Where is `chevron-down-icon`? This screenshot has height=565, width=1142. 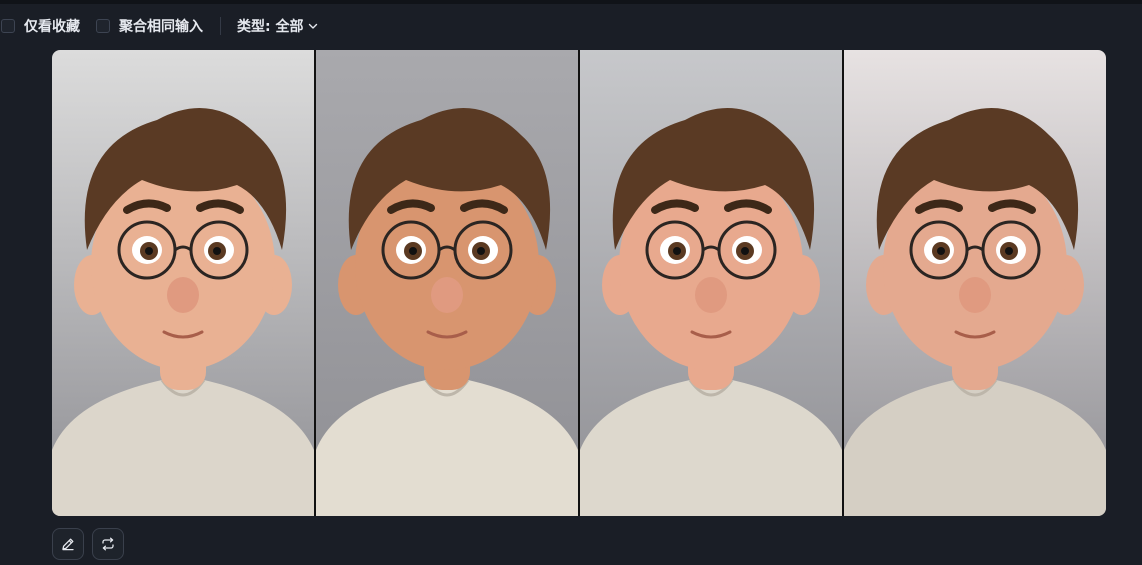 chevron-down-icon is located at coordinates (313, 26).